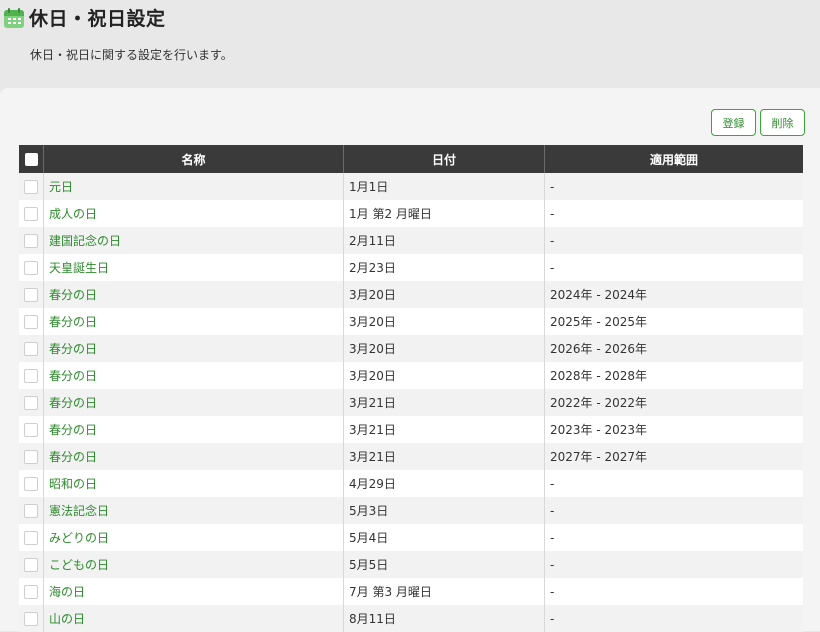  What do you see at coordinates (193, 240) in the screenshot?
I see `name-cell: 建国記念の日` at bounding box center [193, 240].